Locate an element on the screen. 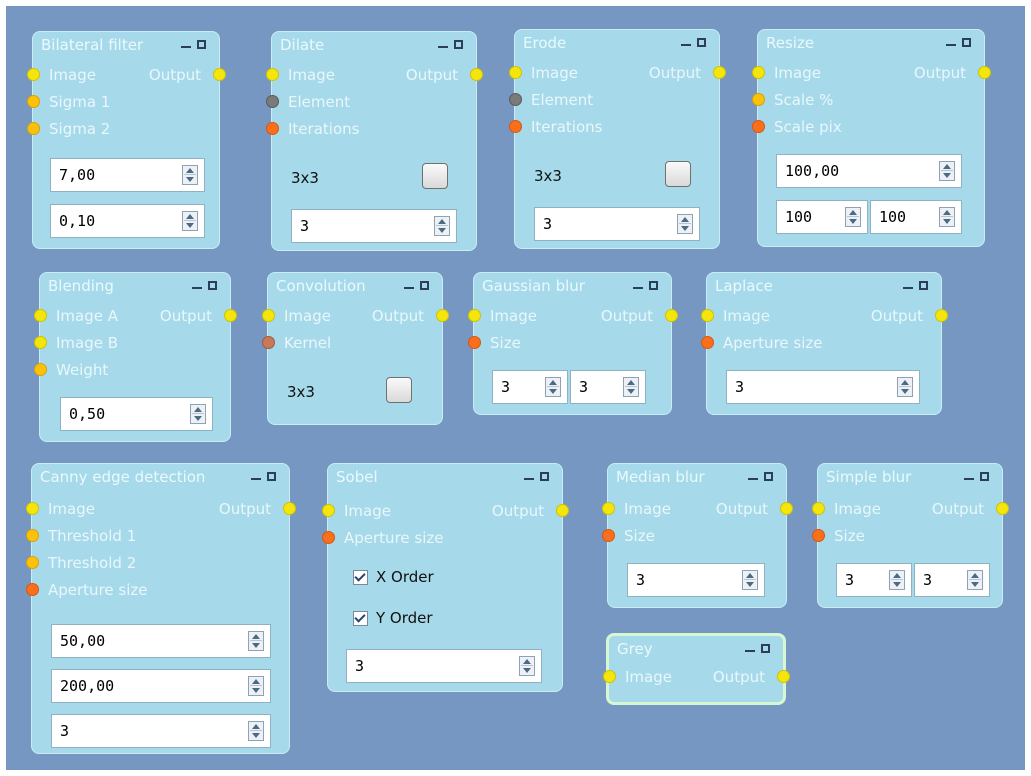 The image size is (1031, 776). port-element: Element is located at coordinates (308, 102).